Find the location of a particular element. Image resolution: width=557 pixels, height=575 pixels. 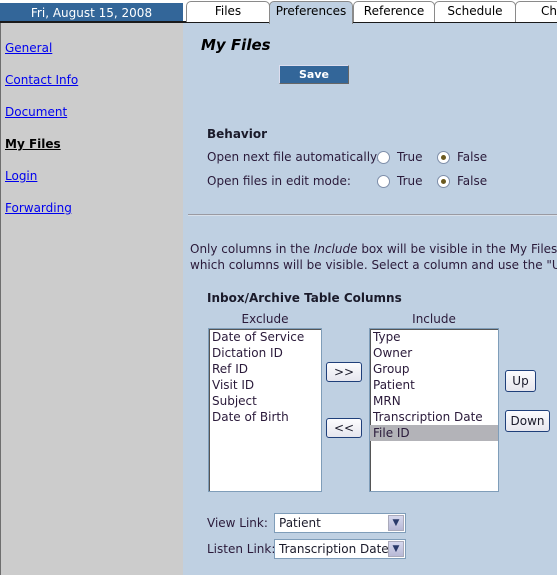

tab-files: Files is located at coordinates (228, 11).